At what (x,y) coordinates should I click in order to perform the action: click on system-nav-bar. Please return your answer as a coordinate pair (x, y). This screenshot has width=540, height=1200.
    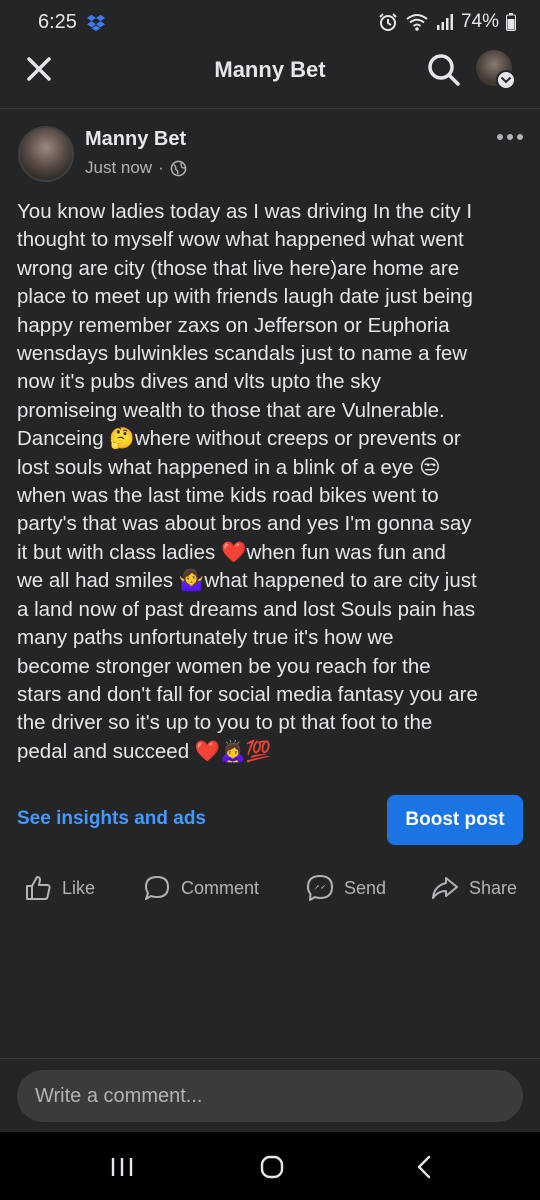
    Looking at the image, I should click on (270, 1166).